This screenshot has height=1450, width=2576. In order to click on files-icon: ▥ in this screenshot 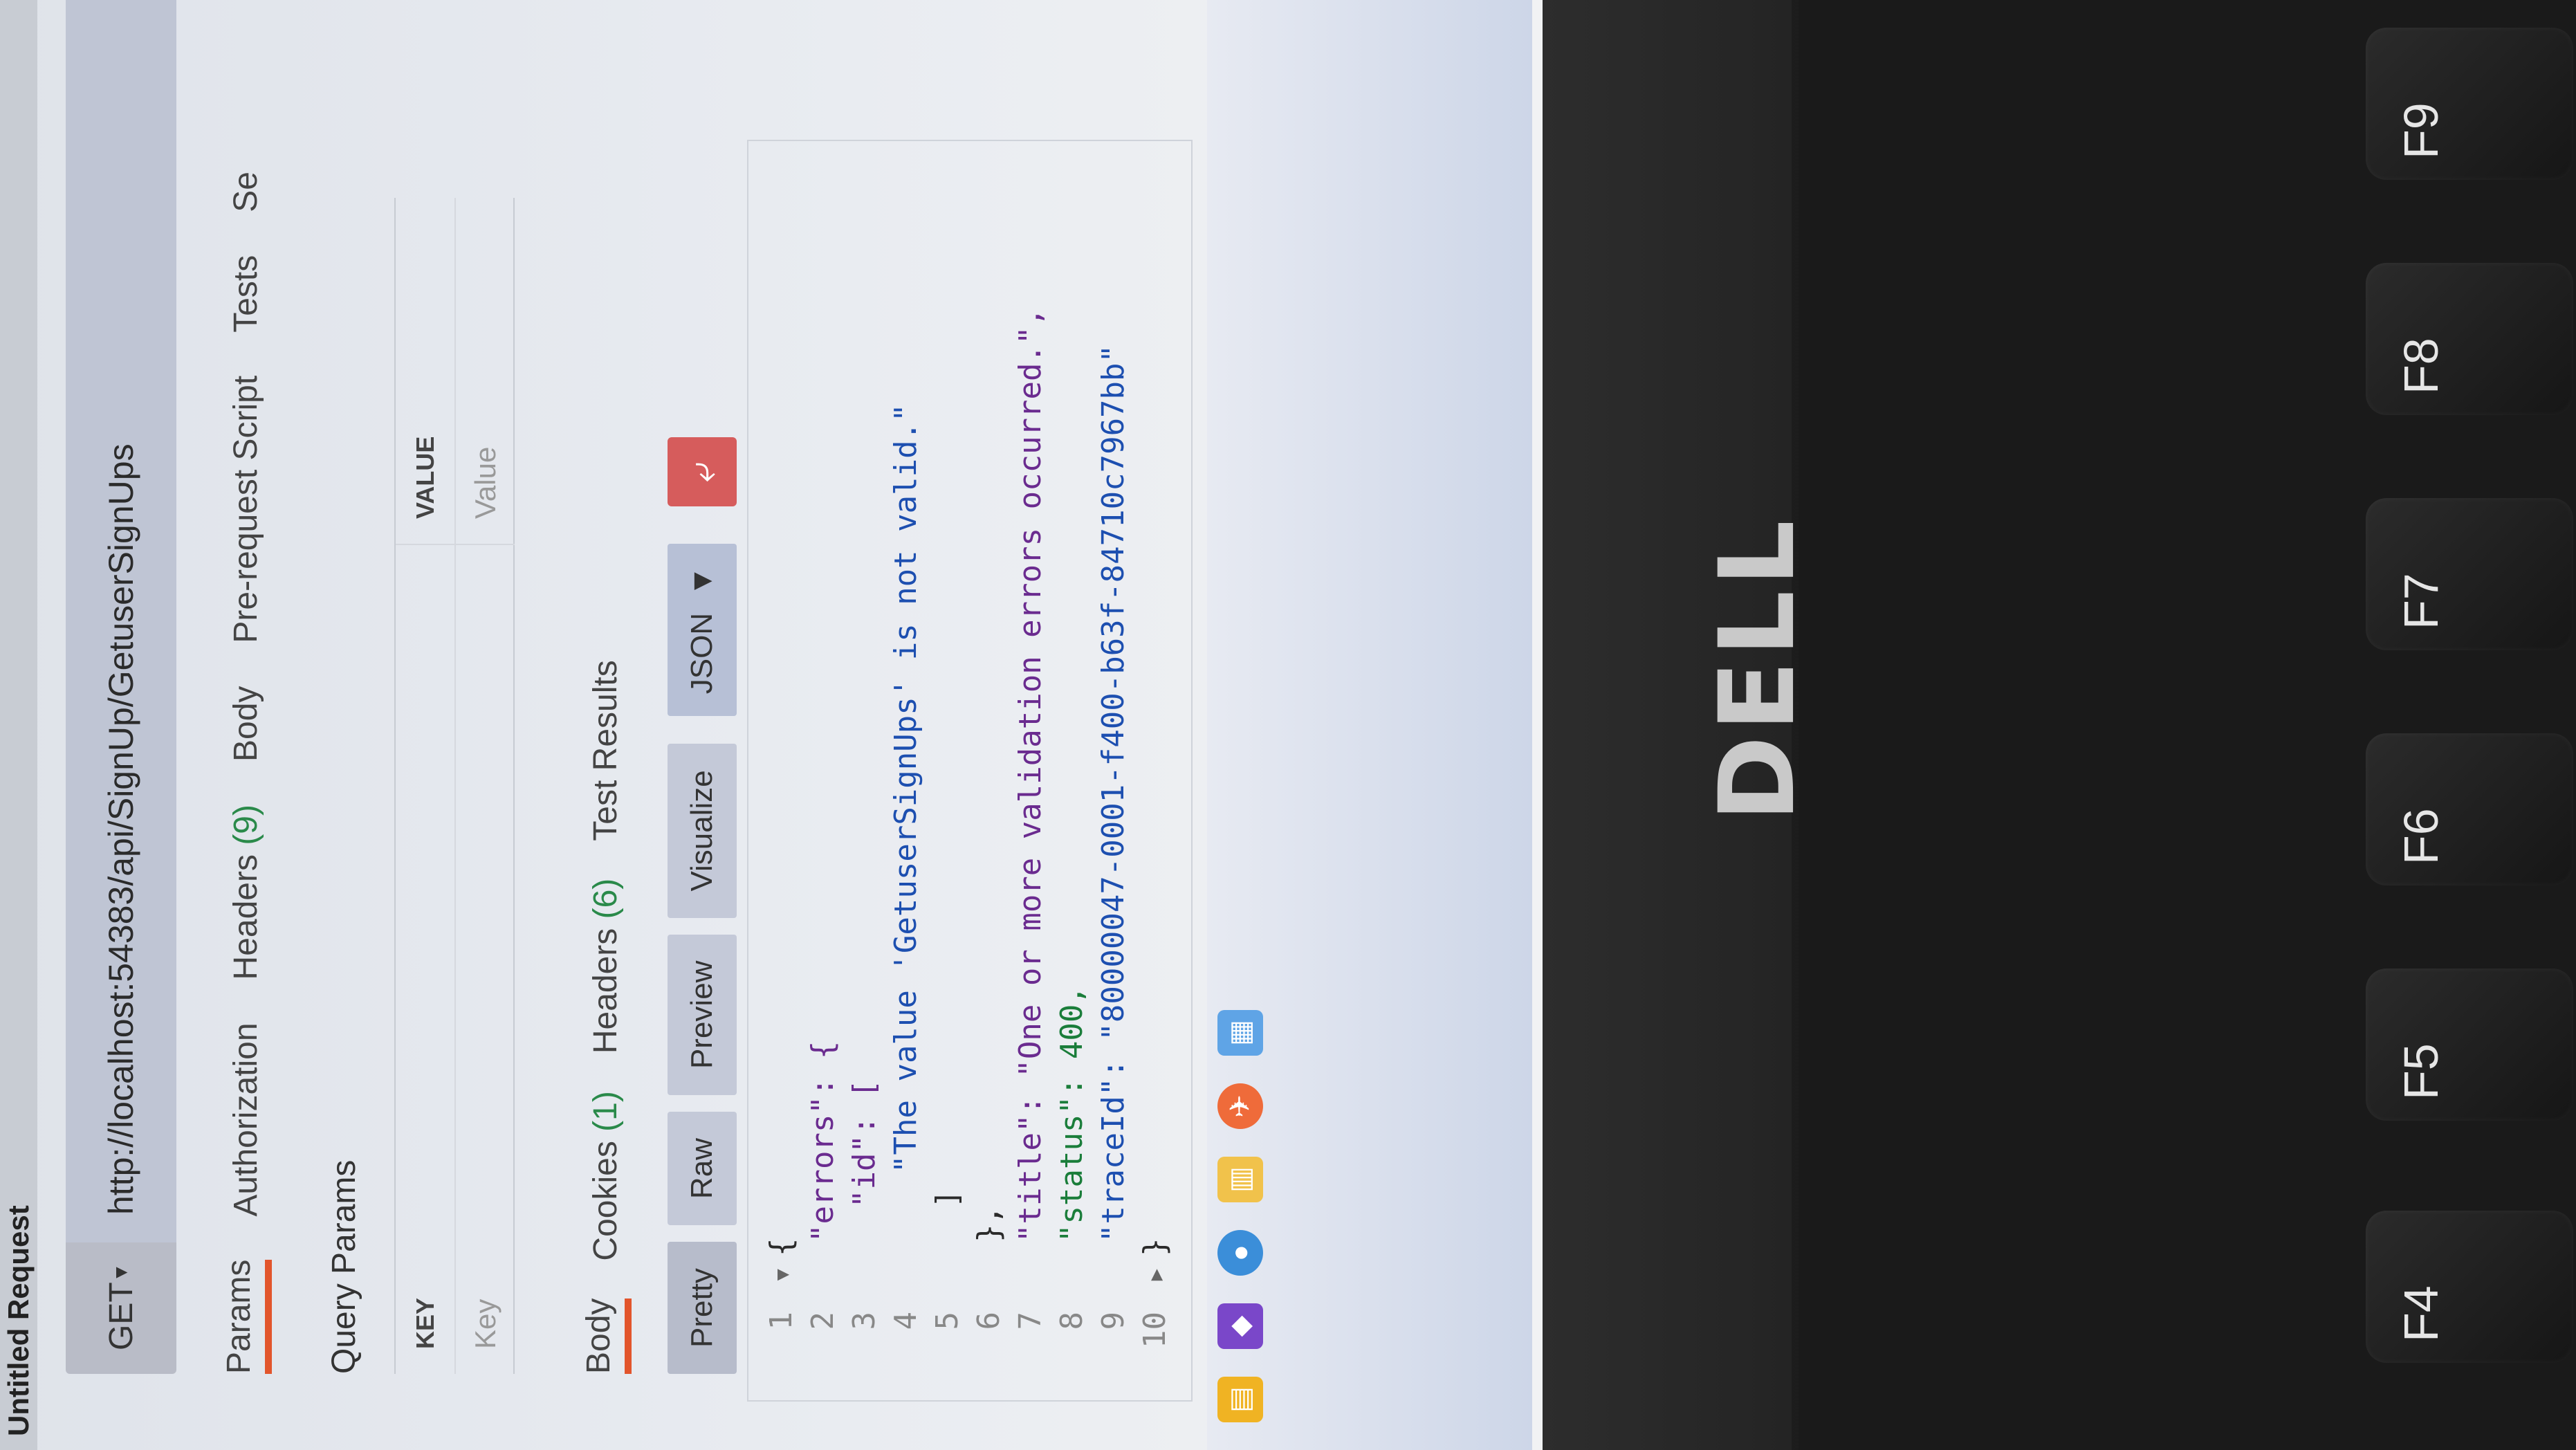, I will do `click(1240, 1179)`.